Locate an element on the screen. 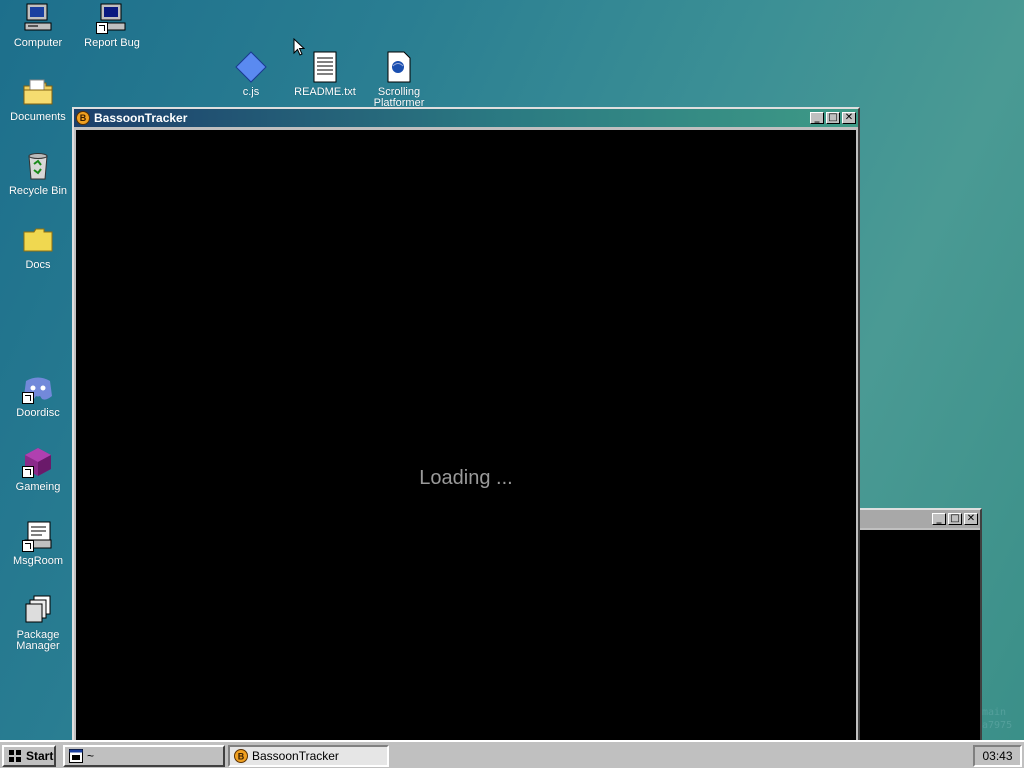 The height and width of the screenshot is (768, 1024). text-file-icon is located at coordinates (325, 67).